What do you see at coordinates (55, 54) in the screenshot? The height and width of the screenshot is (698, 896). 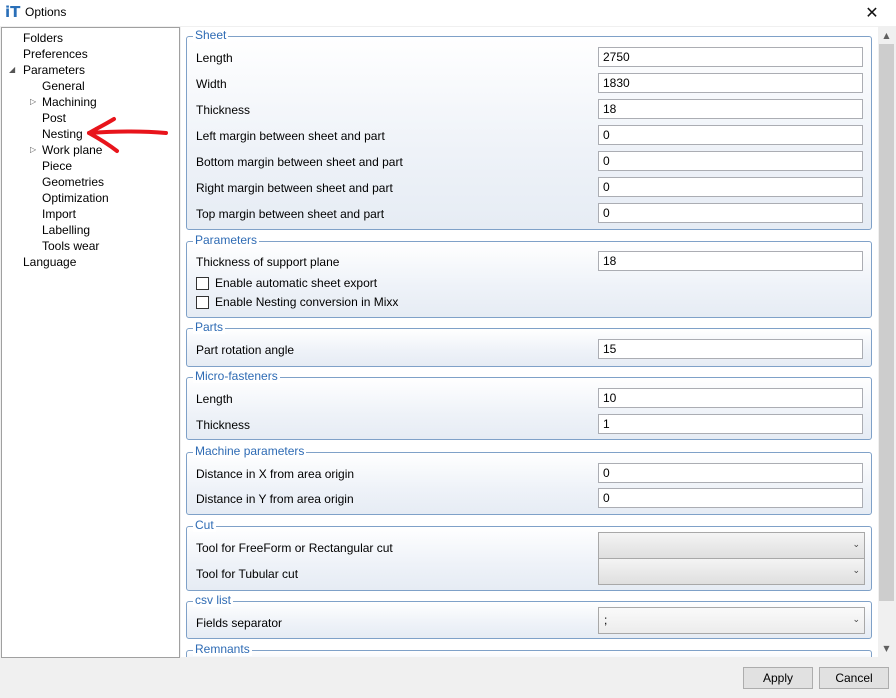 I see `tree-item-preferences: Preferences` at bounding box center [55, 54].